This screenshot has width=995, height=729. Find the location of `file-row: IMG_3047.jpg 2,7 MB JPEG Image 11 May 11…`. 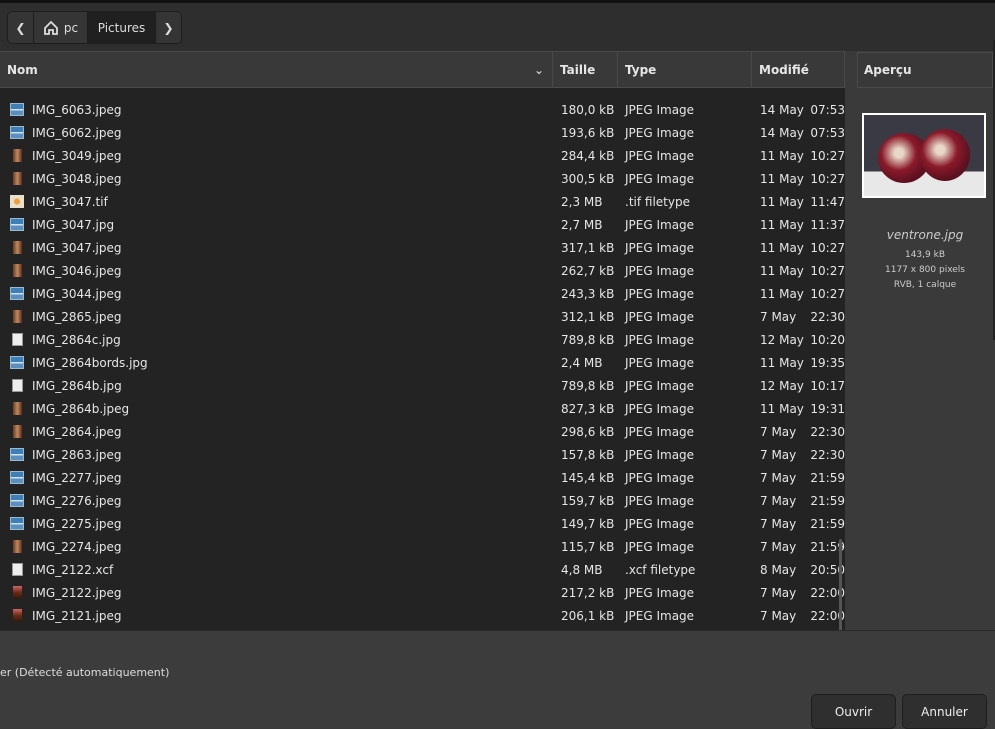

file-row: IMG_3047.jpg 2,7 MB JPEG Image 11 May 11… is located at coordinates (422, 224).